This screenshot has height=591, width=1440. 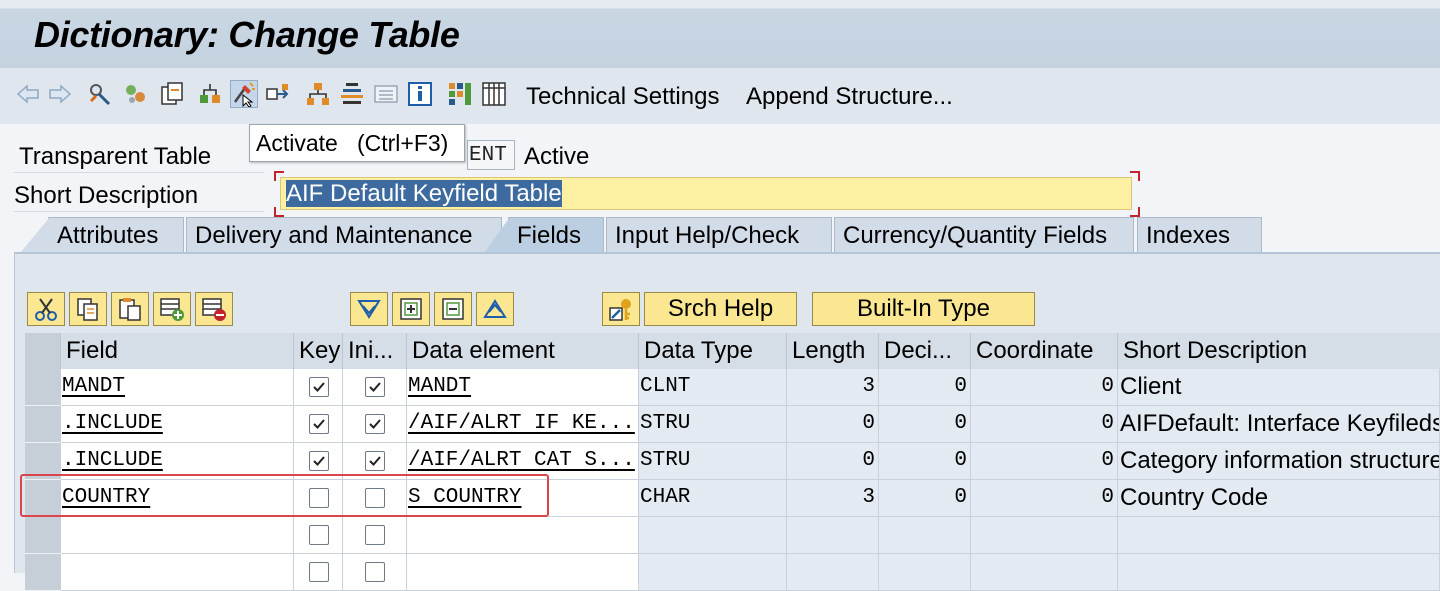 I want to click on select-all-column, so click(x=43, y=351).